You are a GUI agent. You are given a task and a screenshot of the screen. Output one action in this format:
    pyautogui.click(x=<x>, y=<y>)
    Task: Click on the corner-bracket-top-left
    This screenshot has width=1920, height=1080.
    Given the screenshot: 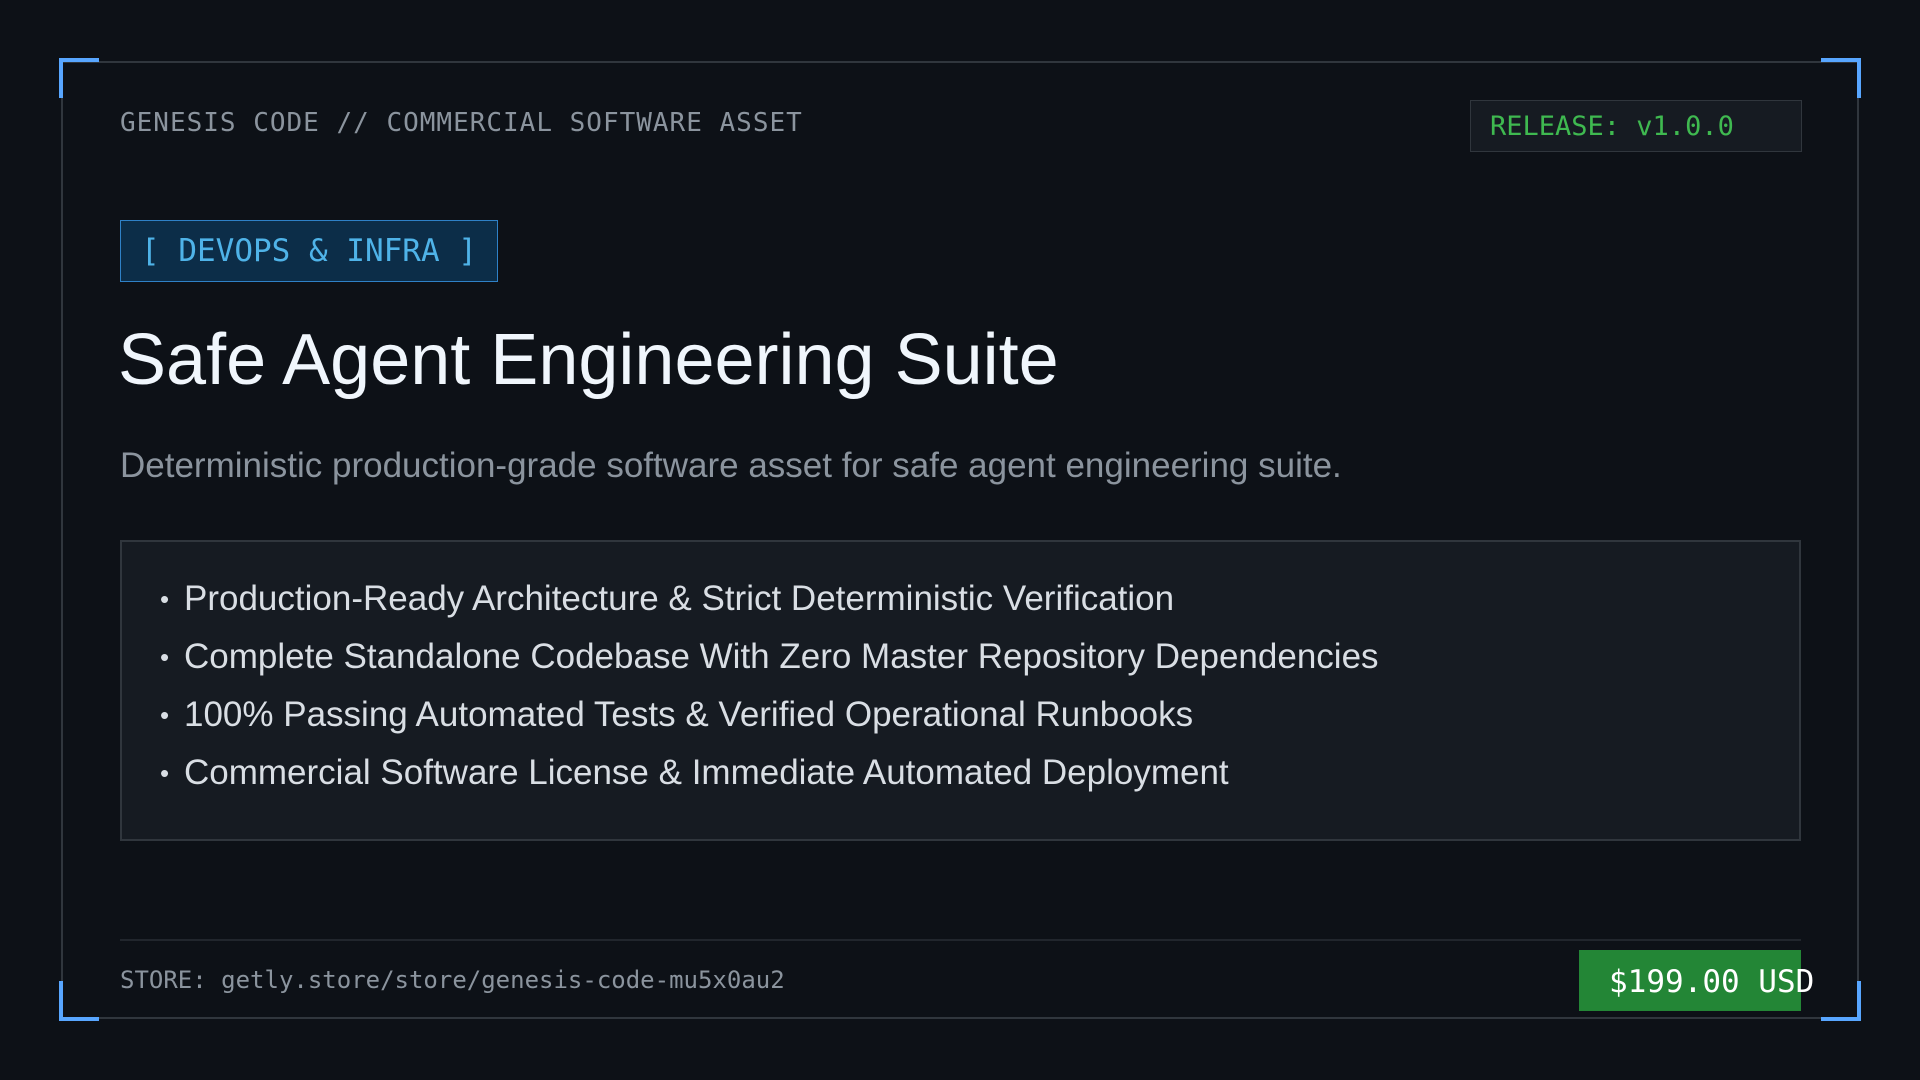 What is the action you would take?
    pyautogui.click(x=79, y=78)
    